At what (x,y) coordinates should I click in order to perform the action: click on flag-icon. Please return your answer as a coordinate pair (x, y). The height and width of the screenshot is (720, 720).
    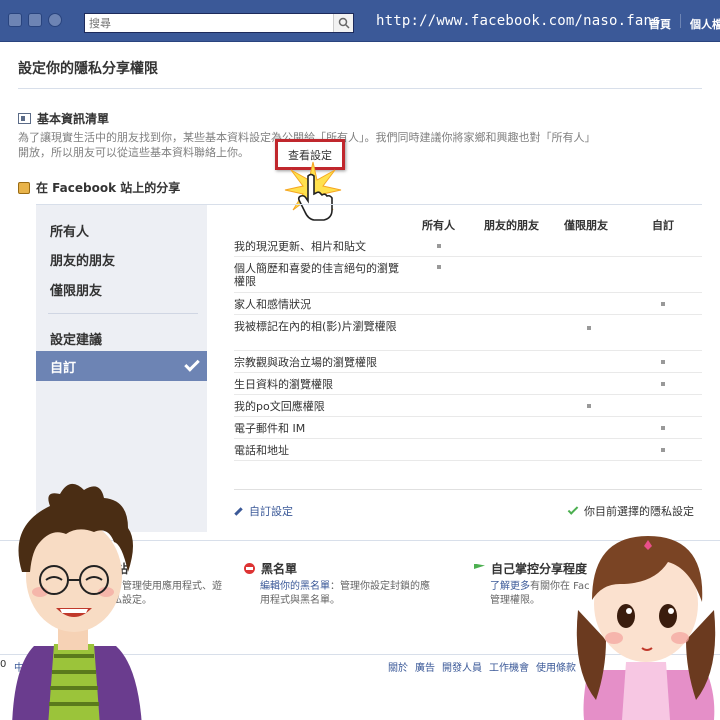
    Looking at the image, I should click on (479, 566).